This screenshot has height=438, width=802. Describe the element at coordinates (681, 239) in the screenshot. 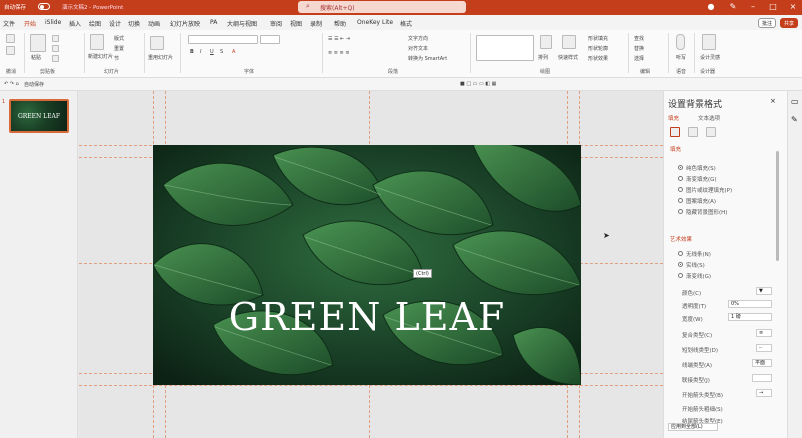

I see `art-section-header: 艺术效果` at that location.